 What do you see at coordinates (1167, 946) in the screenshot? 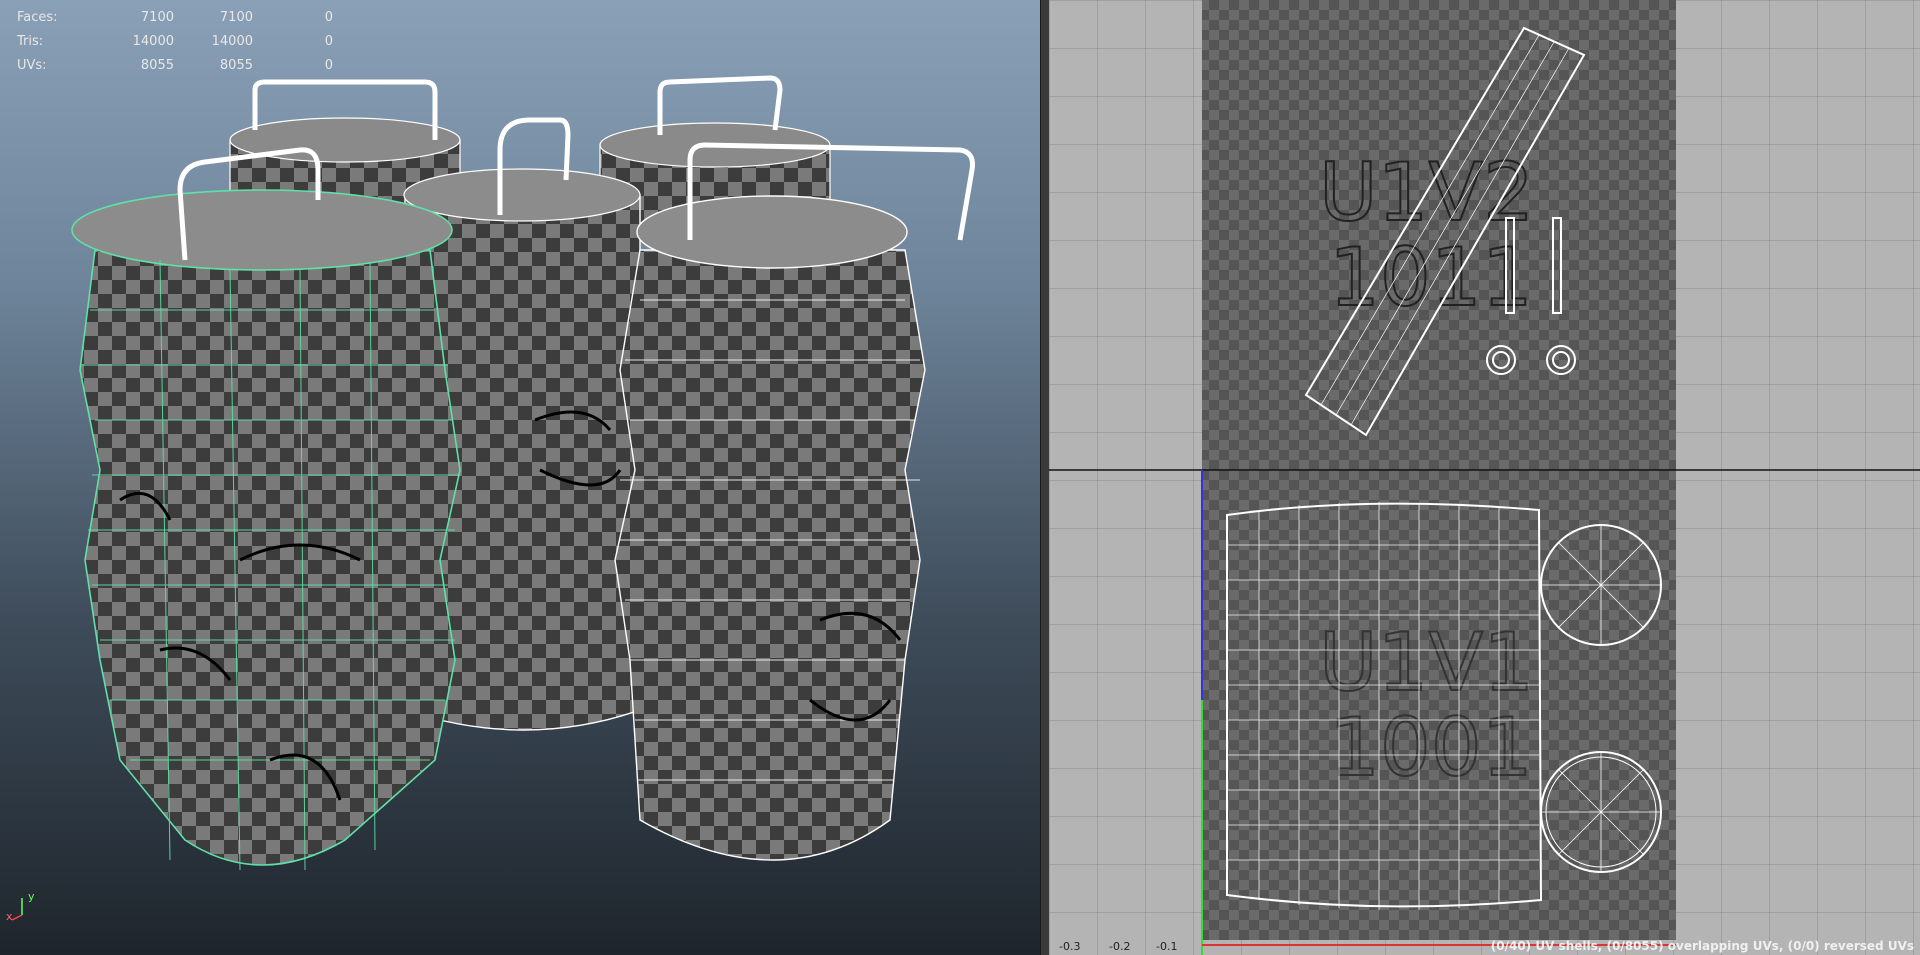
I see `uv-tick-label: -0.1` at bounding box center [1167, 946].